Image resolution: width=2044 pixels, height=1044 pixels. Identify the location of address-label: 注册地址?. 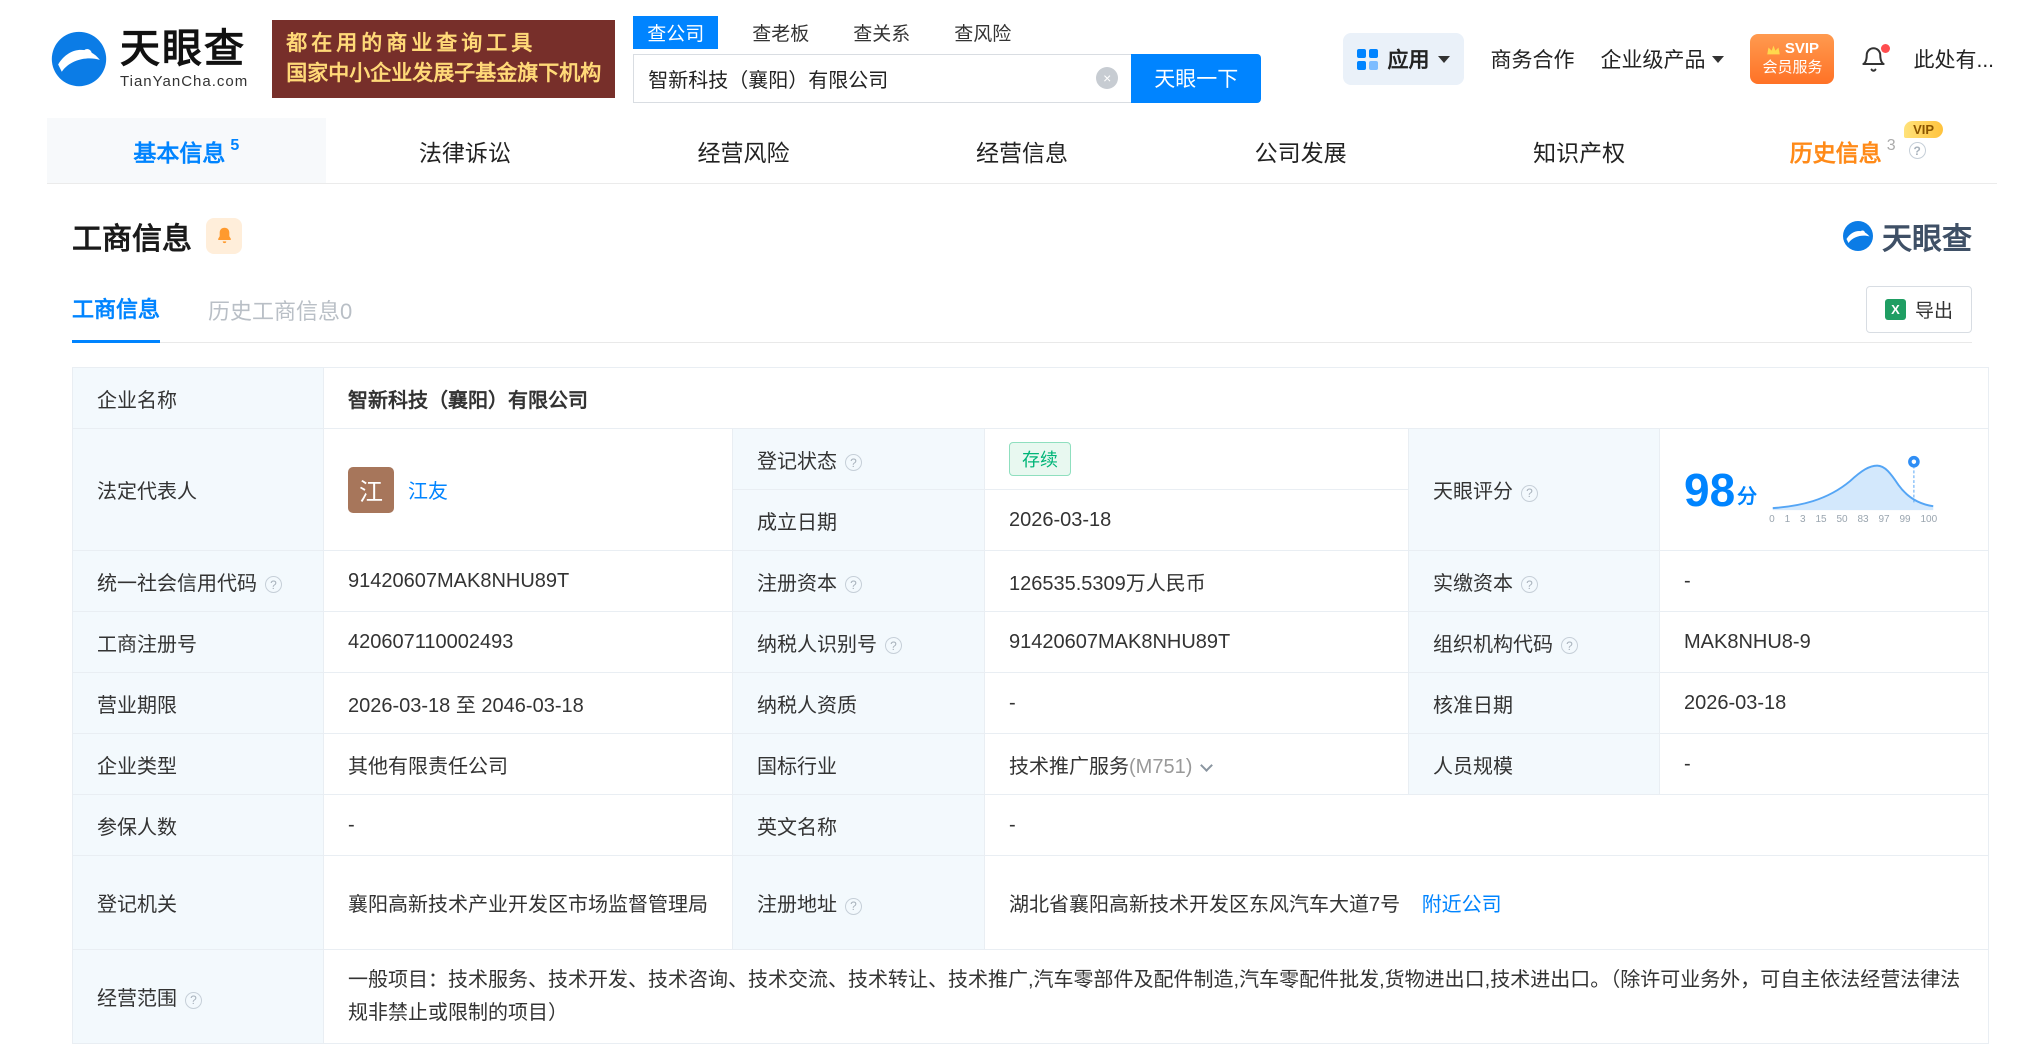
(858, 902).